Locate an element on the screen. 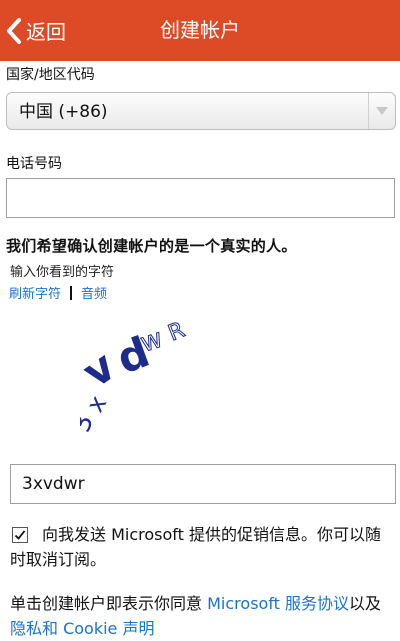 The height and width of the screenshot is (641, 400). terms-middle: 即表示你同意 is located at coordinates (157, 603).